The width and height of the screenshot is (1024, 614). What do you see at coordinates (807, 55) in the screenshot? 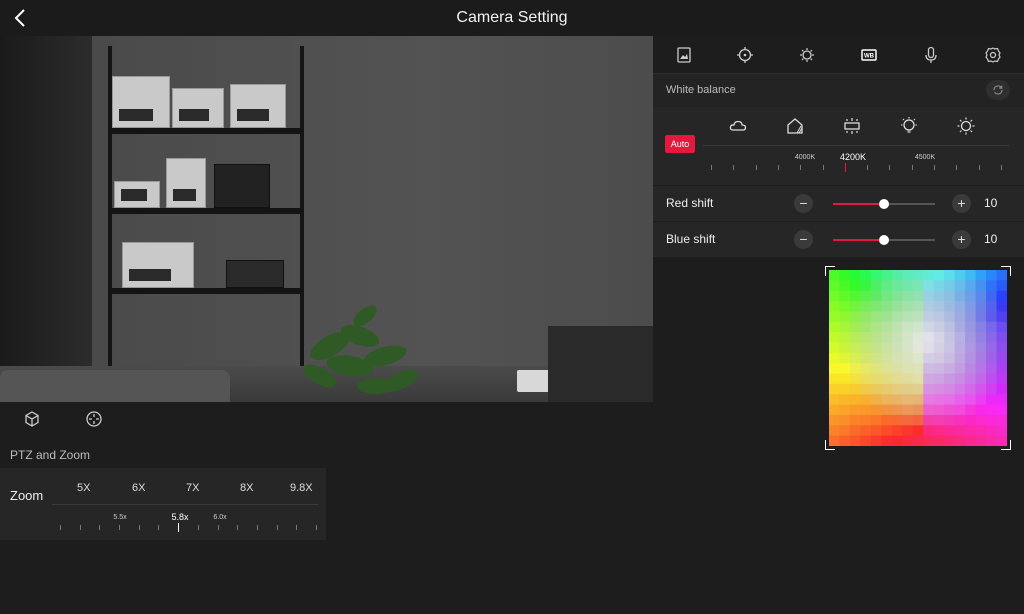
I see `exposure-icon` at bounding box center [807, 55].